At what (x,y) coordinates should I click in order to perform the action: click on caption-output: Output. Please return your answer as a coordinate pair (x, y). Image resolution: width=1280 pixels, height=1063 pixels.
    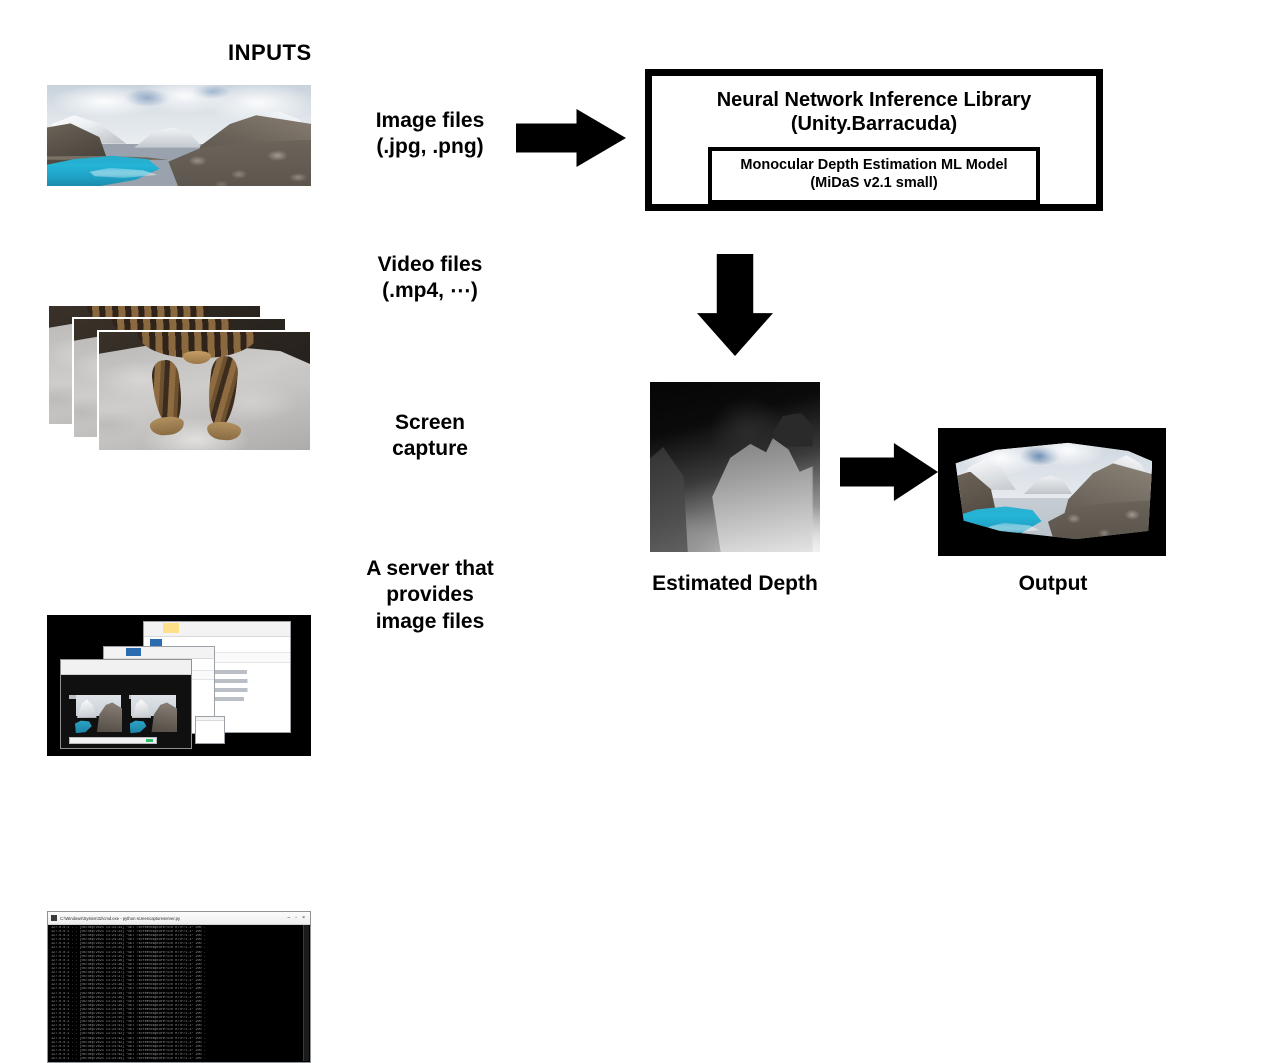
    Looking at the image, I should click on (1053, 583).